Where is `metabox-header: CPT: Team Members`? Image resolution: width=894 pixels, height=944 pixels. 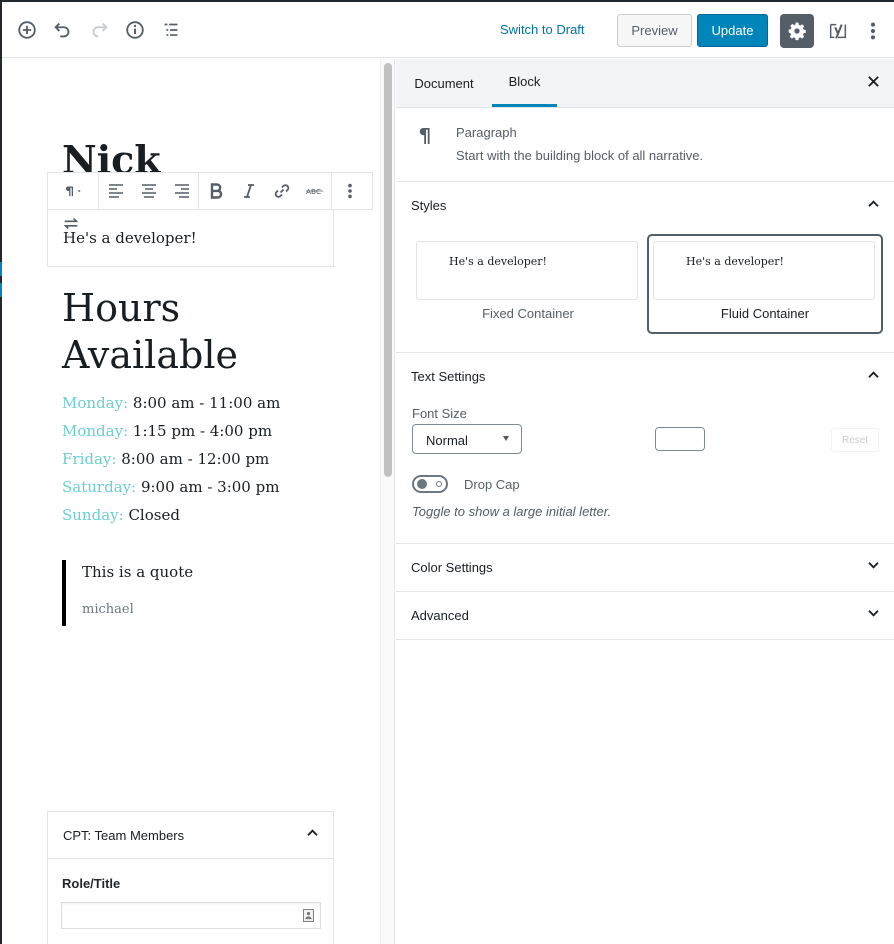
metabox-header: CPT: Team Members is located at coordinates (190, 835).